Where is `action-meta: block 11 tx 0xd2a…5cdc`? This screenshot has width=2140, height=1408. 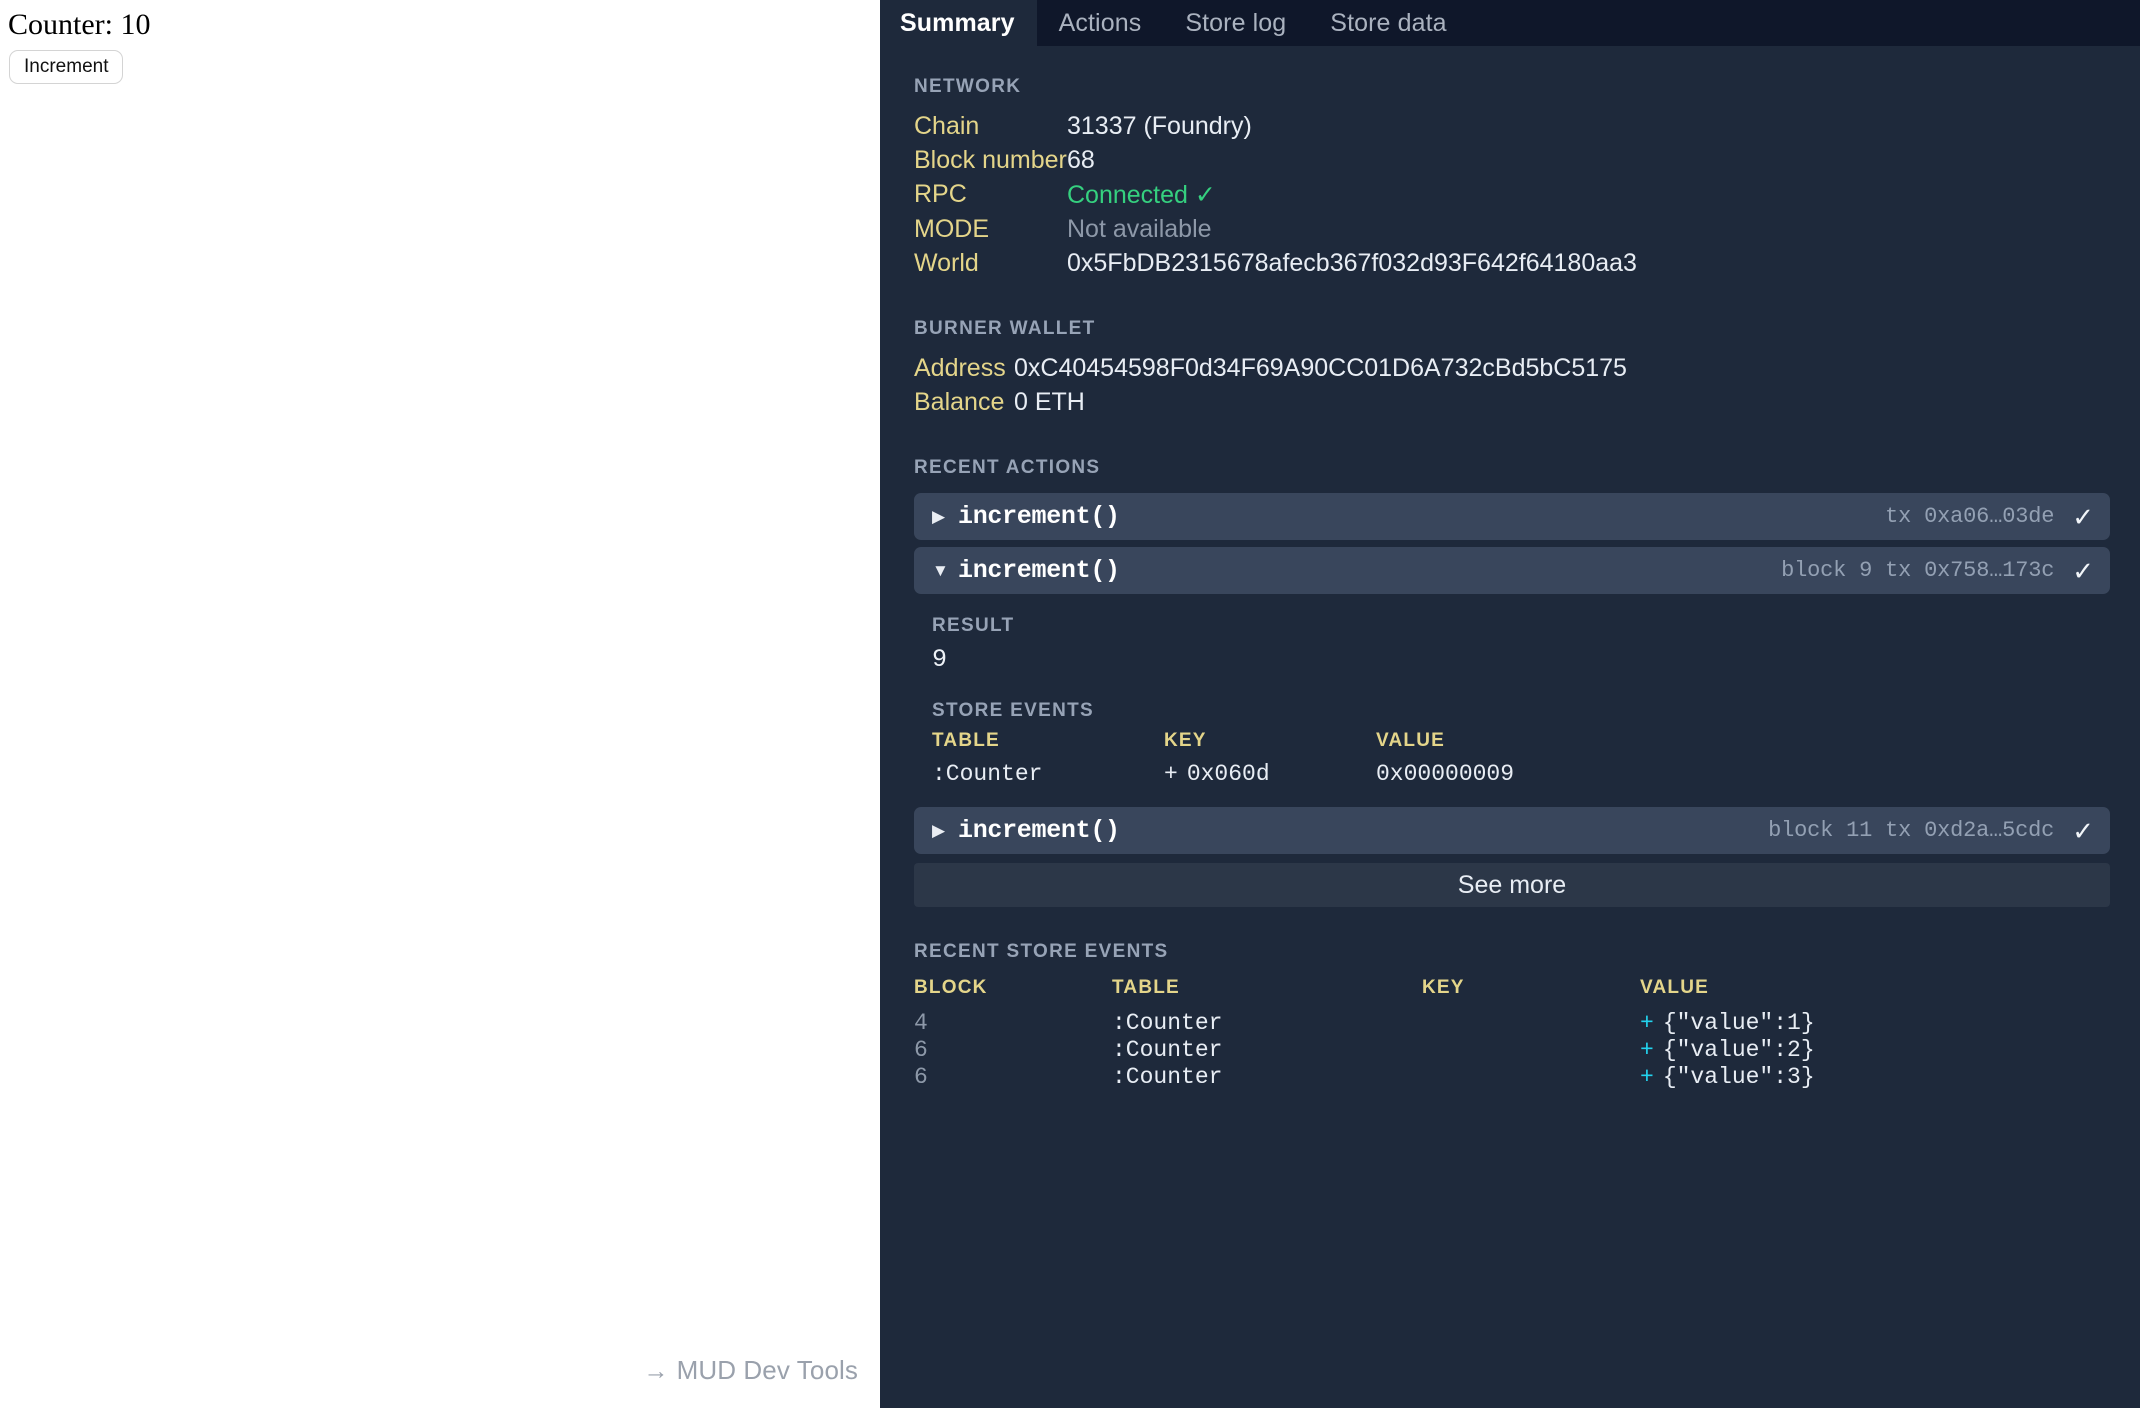 action-meta: block 11 tx 0xd2a…5cdc is located at coordinates (1911, 830).